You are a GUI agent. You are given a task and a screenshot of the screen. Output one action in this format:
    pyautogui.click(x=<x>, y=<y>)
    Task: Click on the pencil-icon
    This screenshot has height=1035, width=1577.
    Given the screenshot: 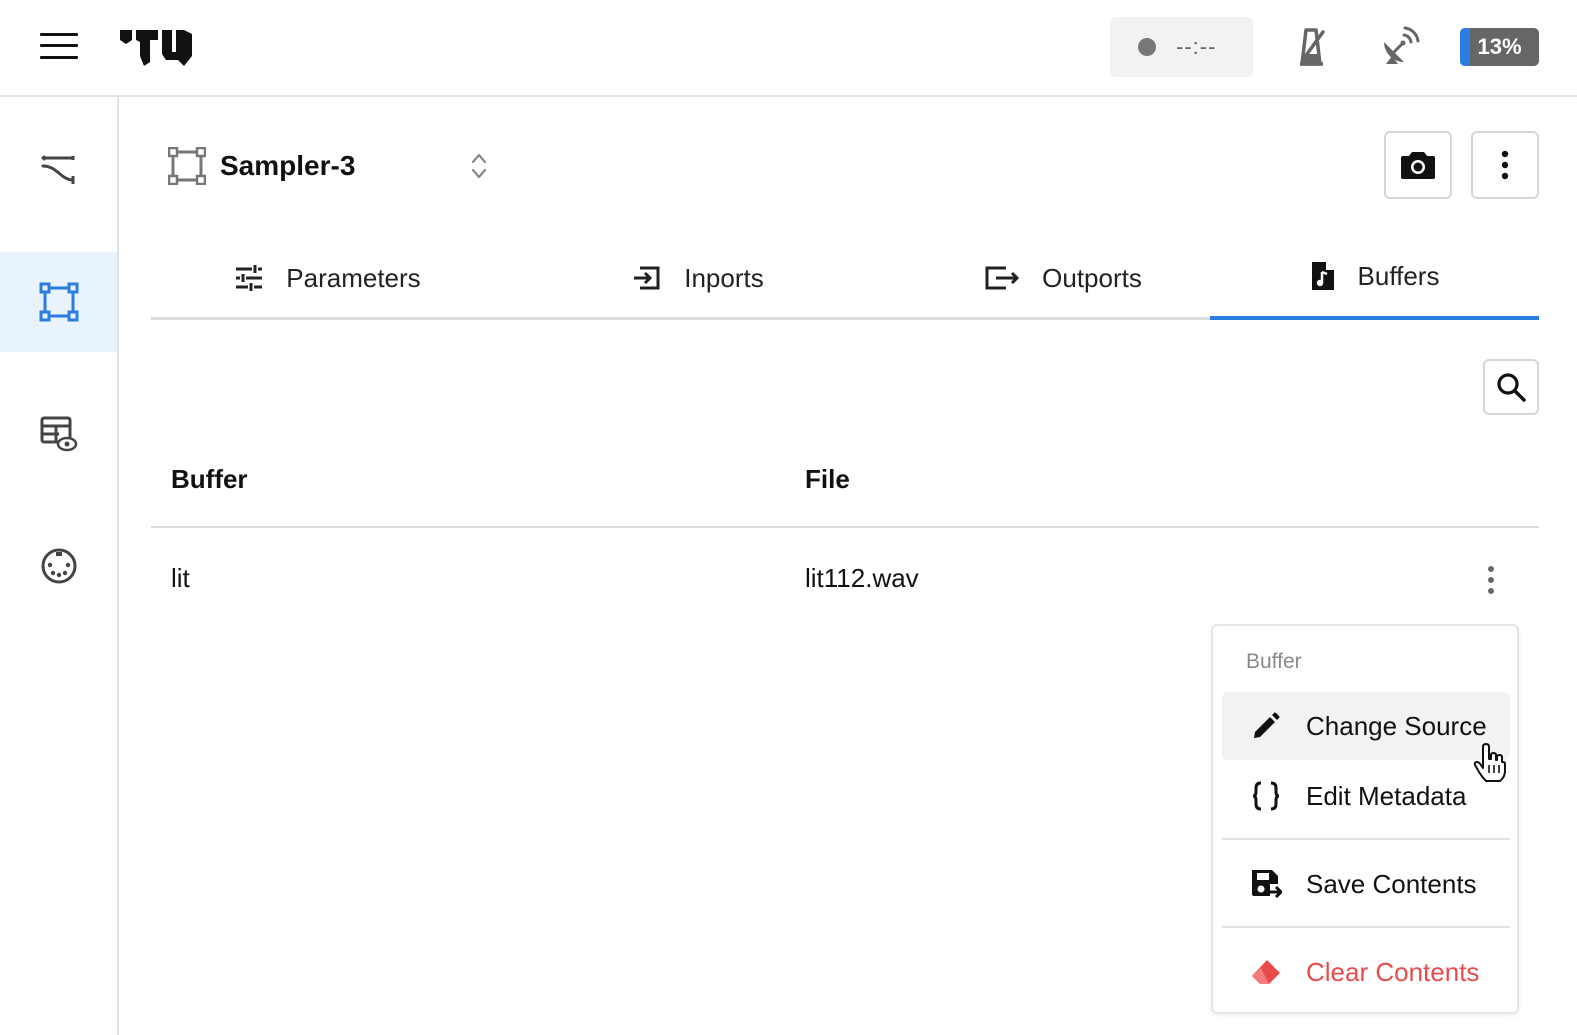 What is the action you would take?
    pyautogui.click(x=1266, y=726)
    